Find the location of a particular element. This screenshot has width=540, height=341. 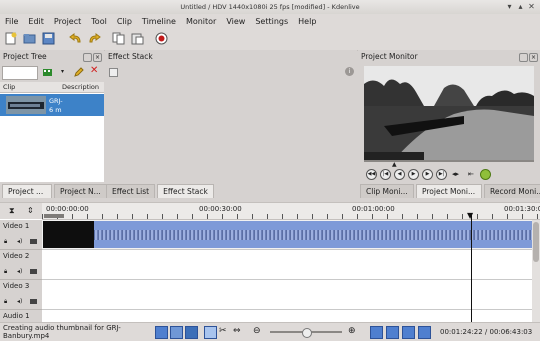

menu-file: File is located at coordinates (11, 21).